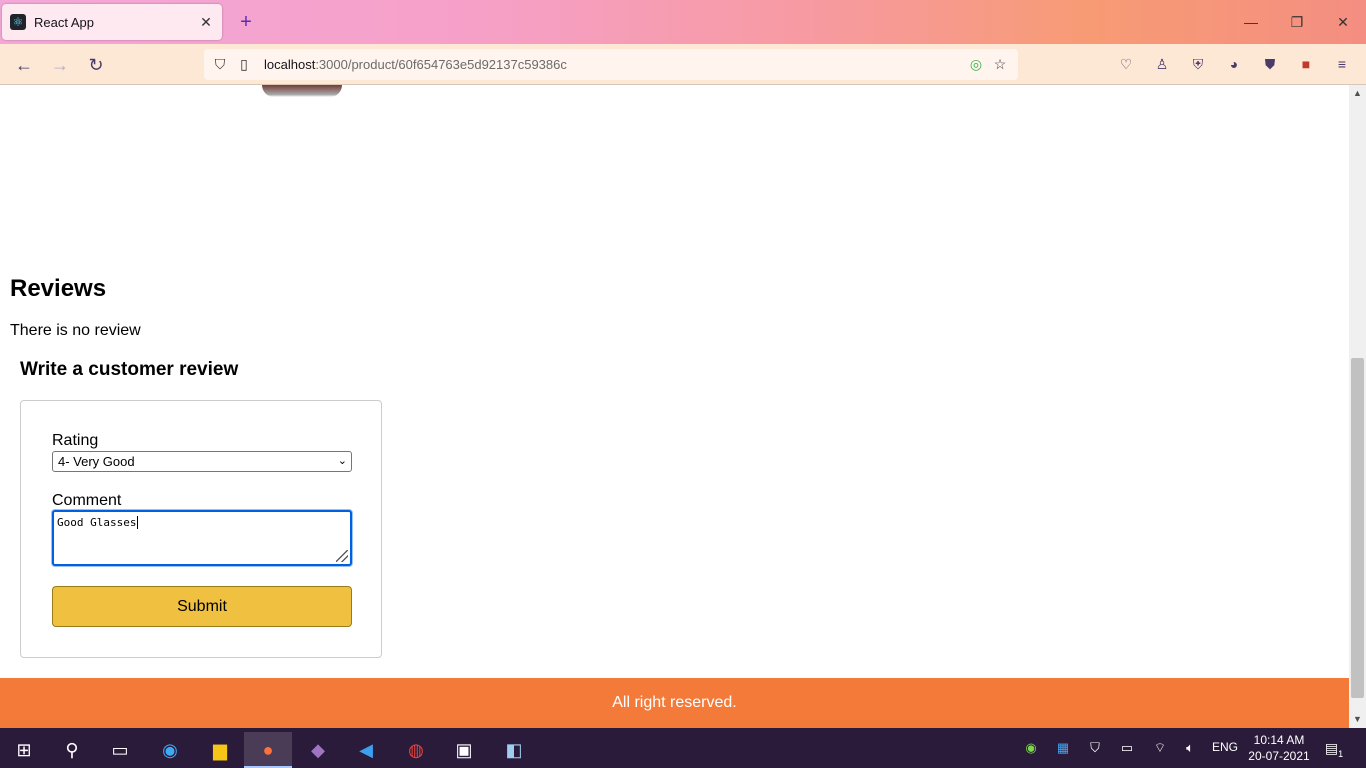 Image resolution: width=1366 pixels, height=768 pixels. What do you see at coordinates (1127, 748) in the screenshot?
I see `battery-icon: ▭` at bounding box center [1127, 748].